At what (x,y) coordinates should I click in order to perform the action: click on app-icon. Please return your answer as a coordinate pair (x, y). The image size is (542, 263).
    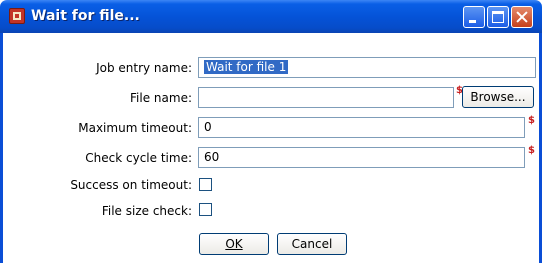
    Looking at the image, I should click on (17, 16).